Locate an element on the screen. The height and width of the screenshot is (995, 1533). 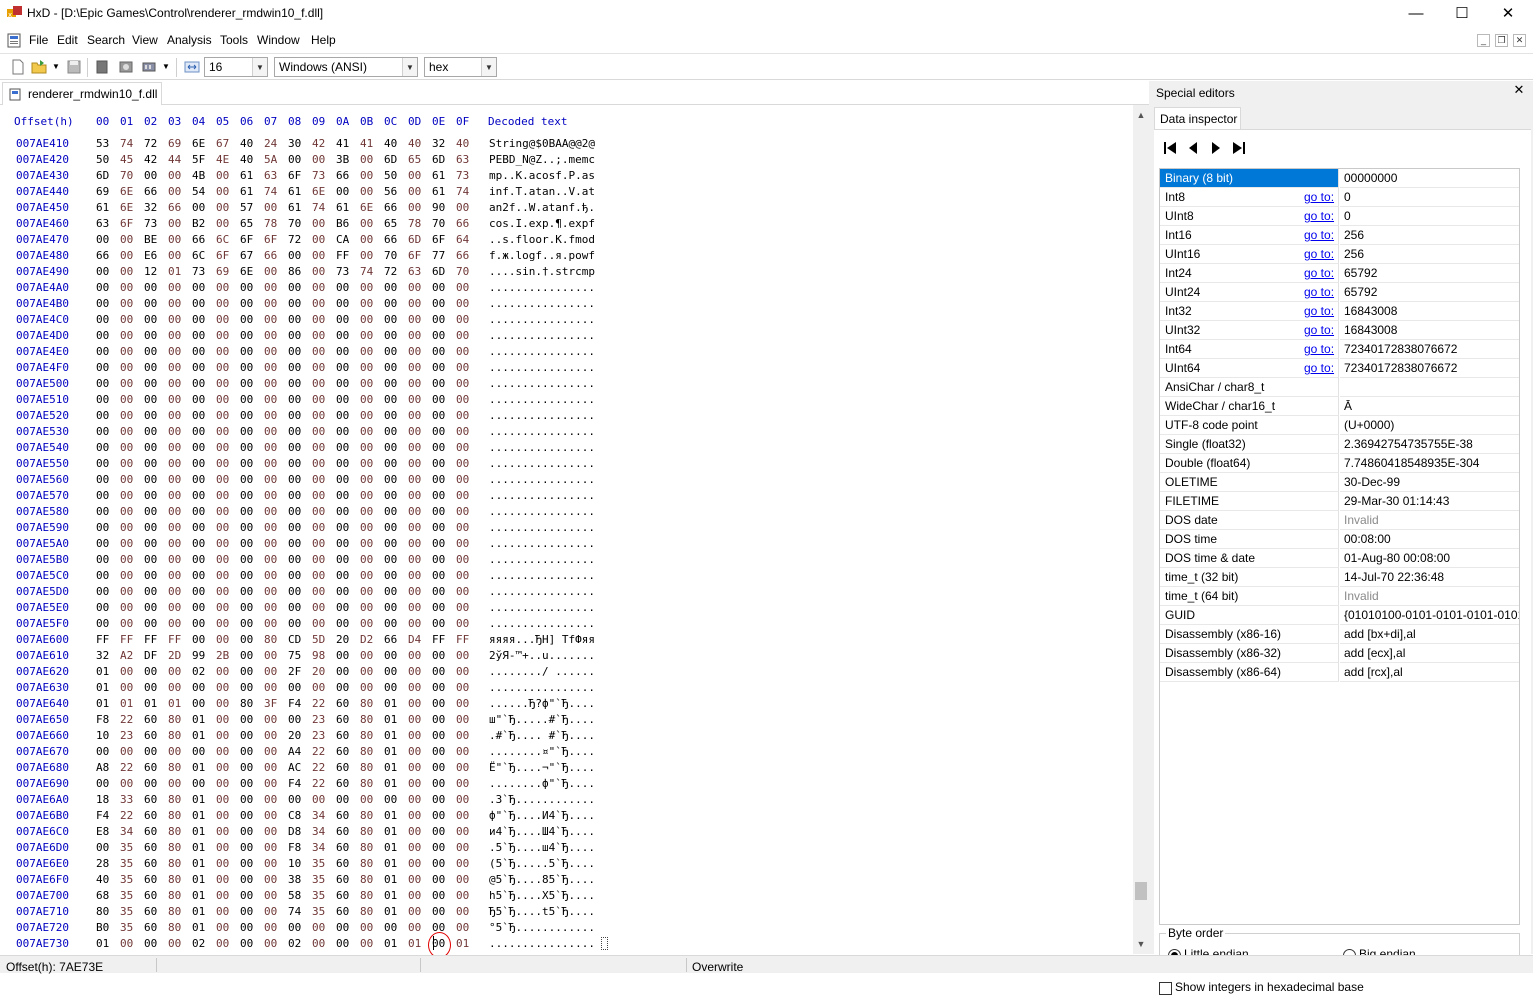
inspector-value: {01010100-0101-0101-0101-01010 is located at coordinates (1429, 615).